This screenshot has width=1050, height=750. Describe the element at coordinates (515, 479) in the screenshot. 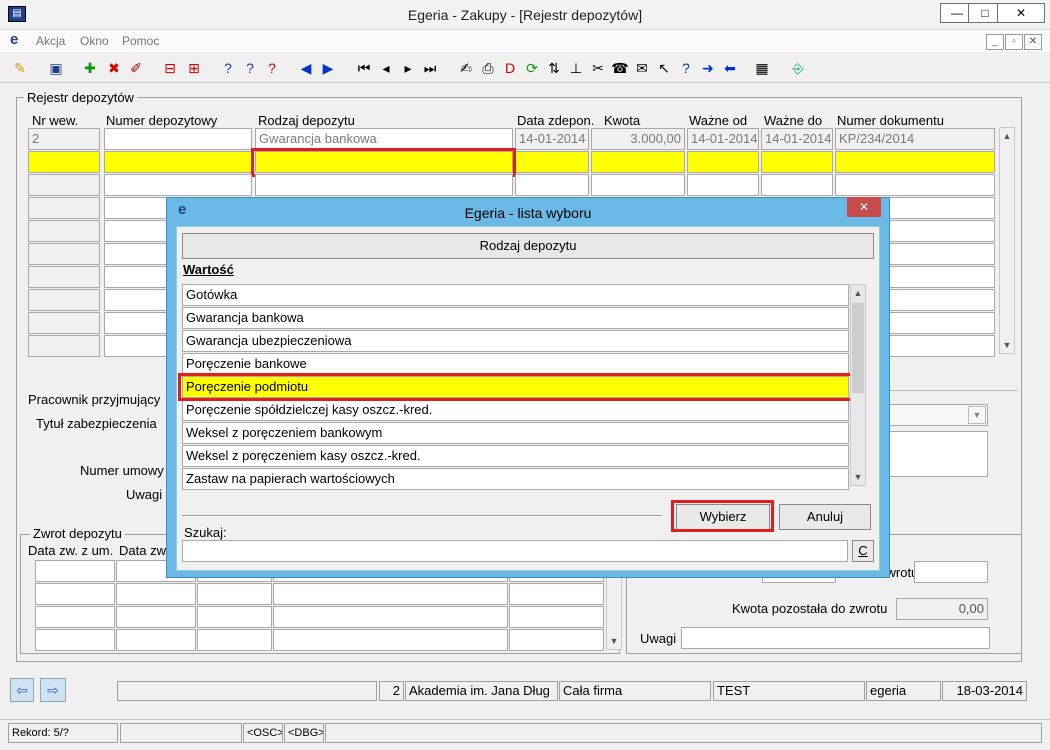

I see `dialog-list-item: Zastaw na papierach wartościowych` at that location.